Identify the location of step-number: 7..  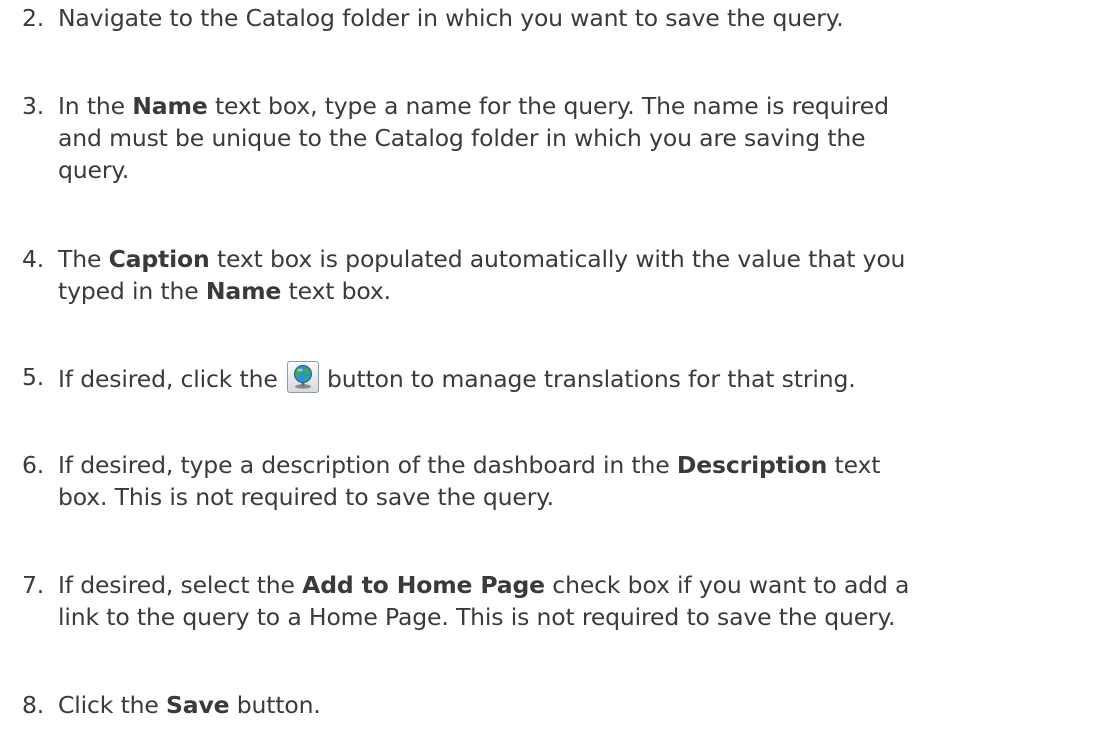
(33, 585).